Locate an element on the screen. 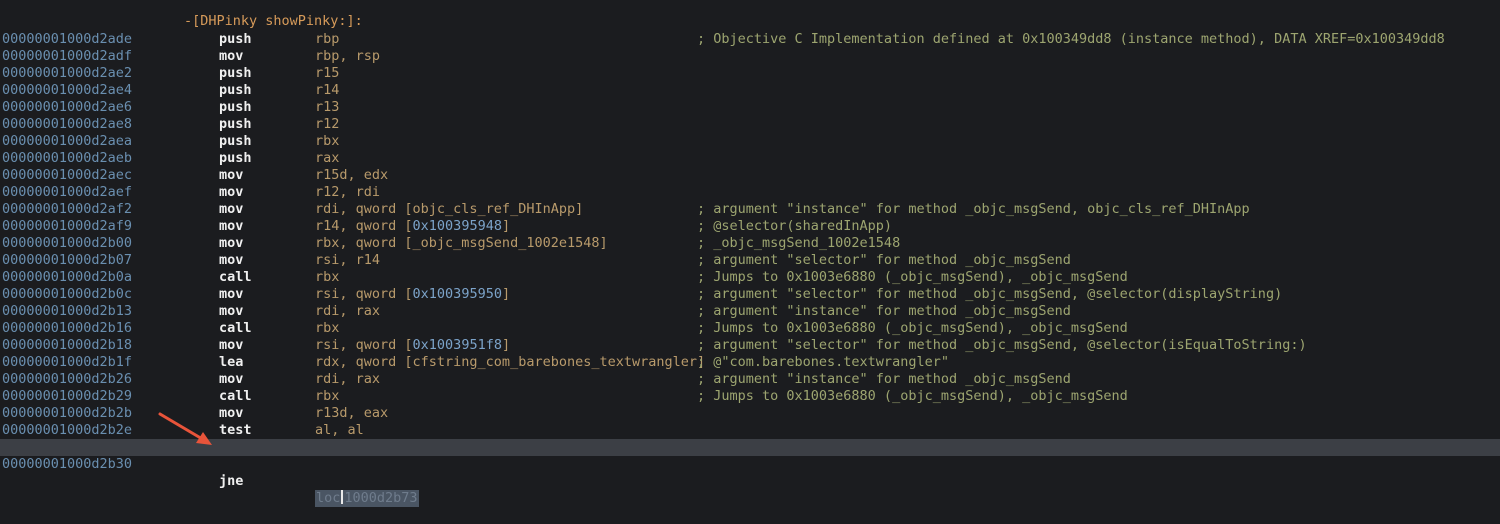 Image resolution: width=1500 pixels, height=524 pixels. instruction-row: 00000001000d2b2b mov r13d, eax is located at coordinates (750, 413).